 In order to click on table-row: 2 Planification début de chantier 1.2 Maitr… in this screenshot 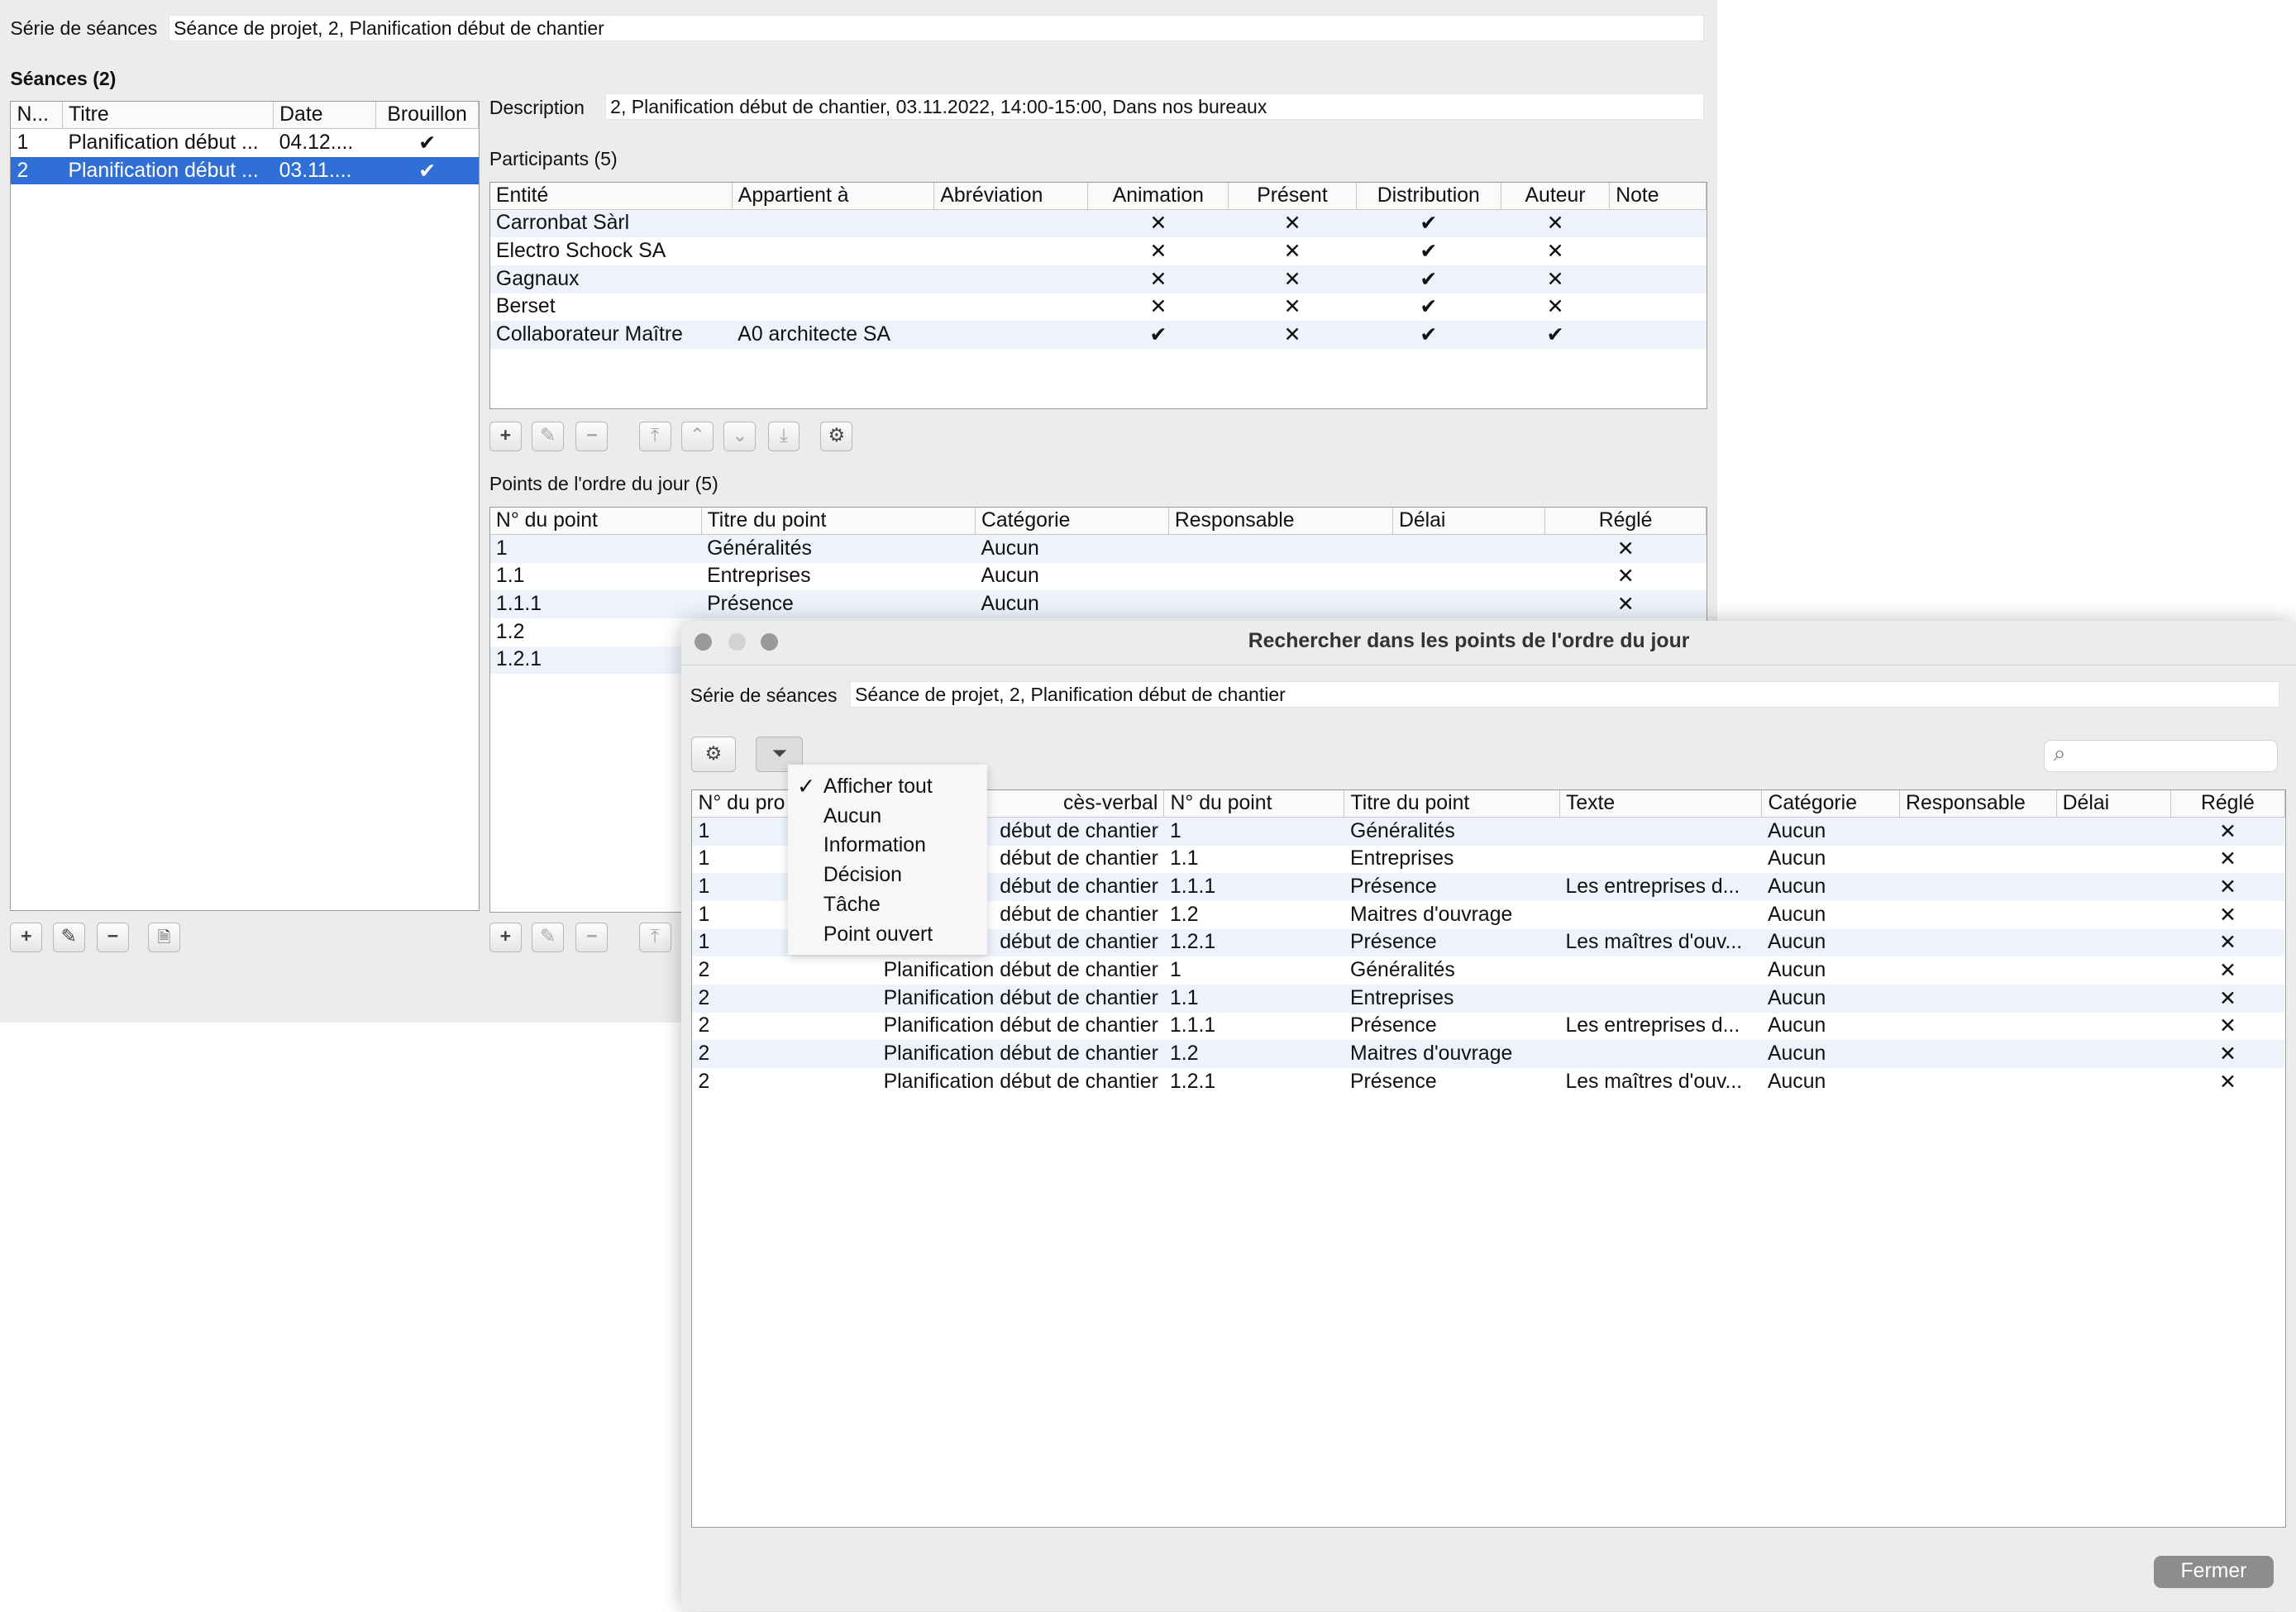, I will do `click(1488, 1054)`.